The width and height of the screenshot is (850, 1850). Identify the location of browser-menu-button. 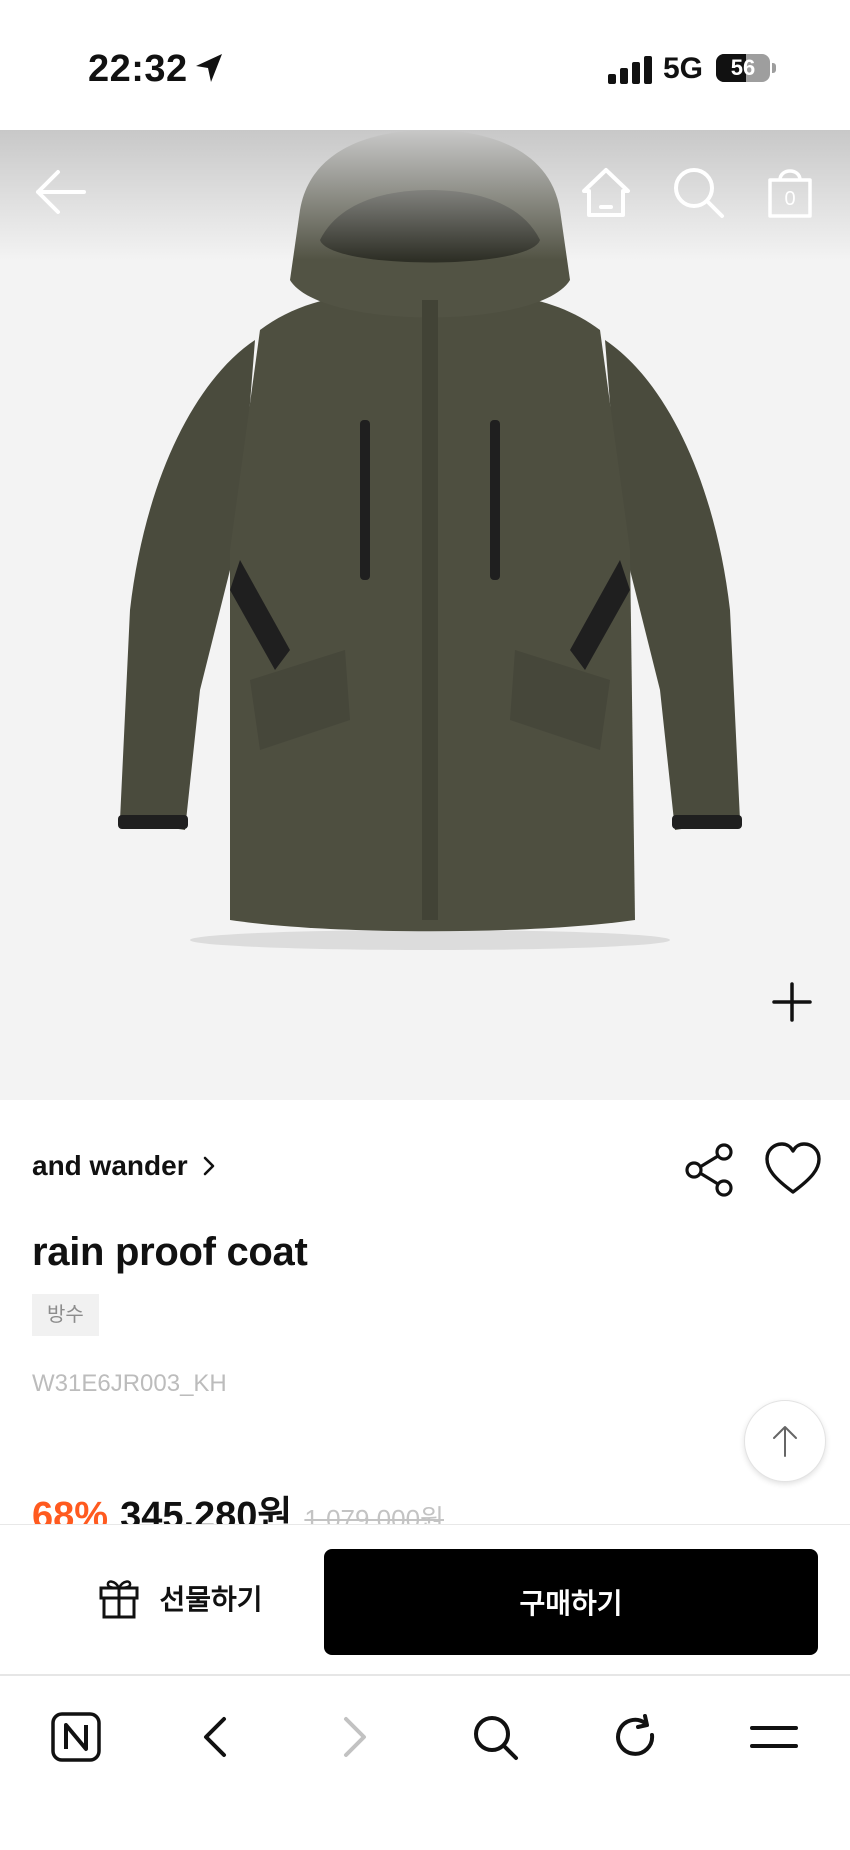
(774, 1737).